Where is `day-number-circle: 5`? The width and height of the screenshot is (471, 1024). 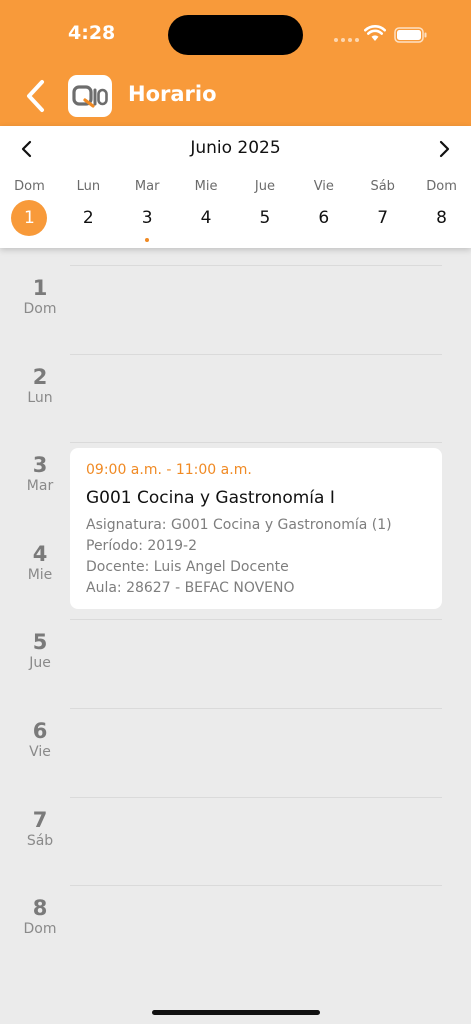
day-number-circle: 5 is located at coordinates (265, 218).